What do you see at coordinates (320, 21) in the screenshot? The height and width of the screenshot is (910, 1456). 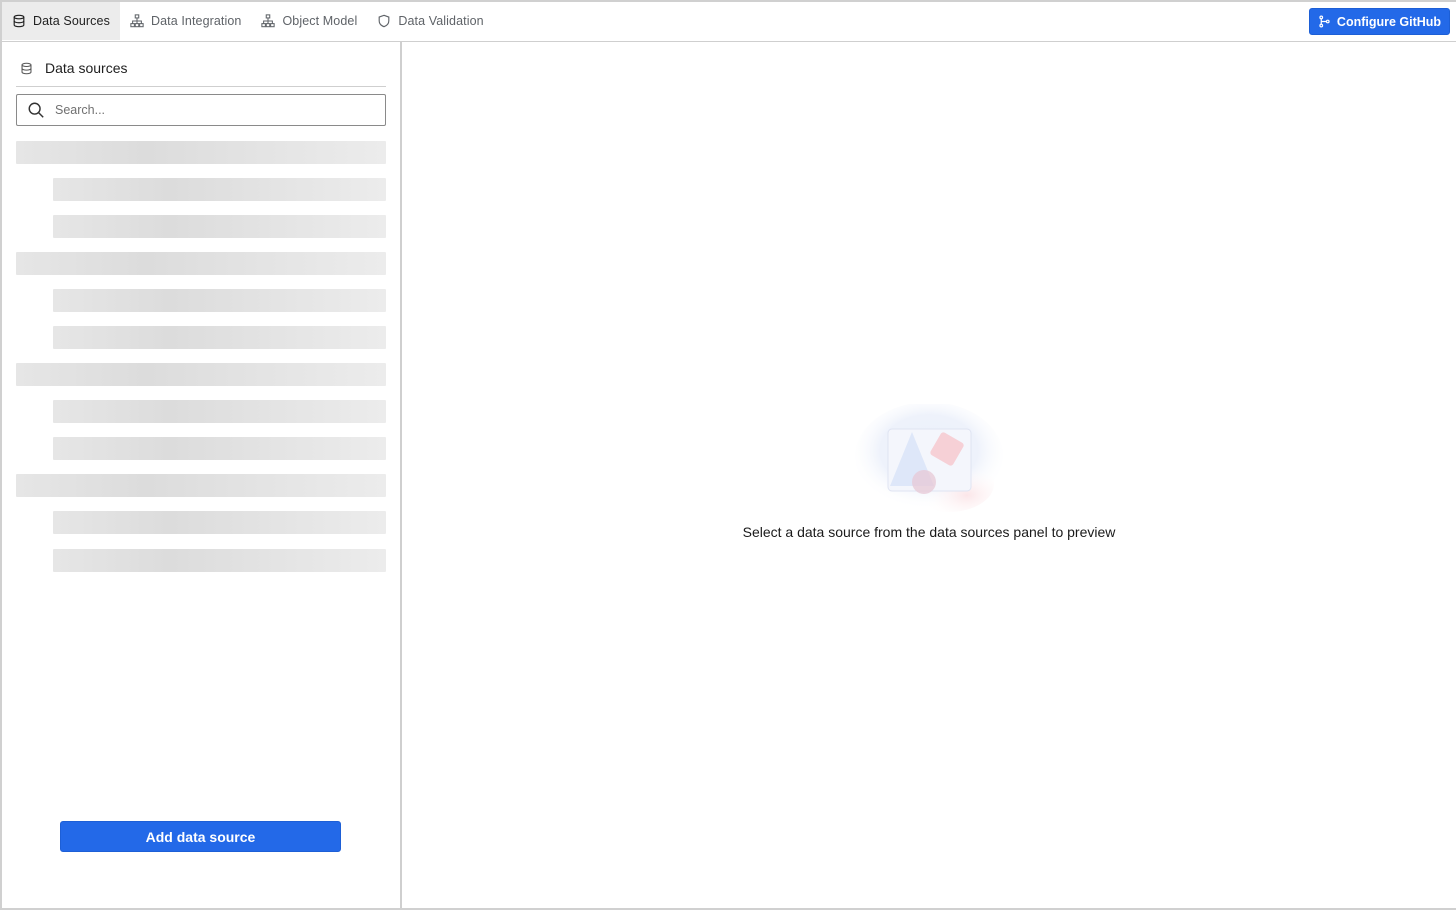 I see `tab-label: Object Model` at bounding box center [320, 21].